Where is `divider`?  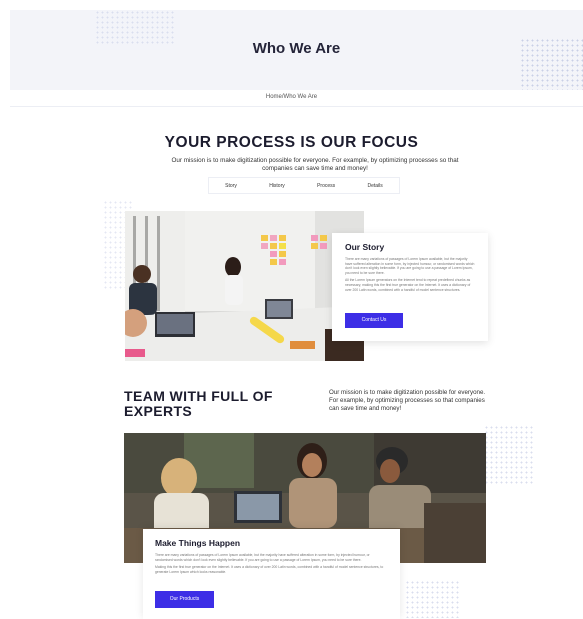 divider is located at coordinates (296, 106).